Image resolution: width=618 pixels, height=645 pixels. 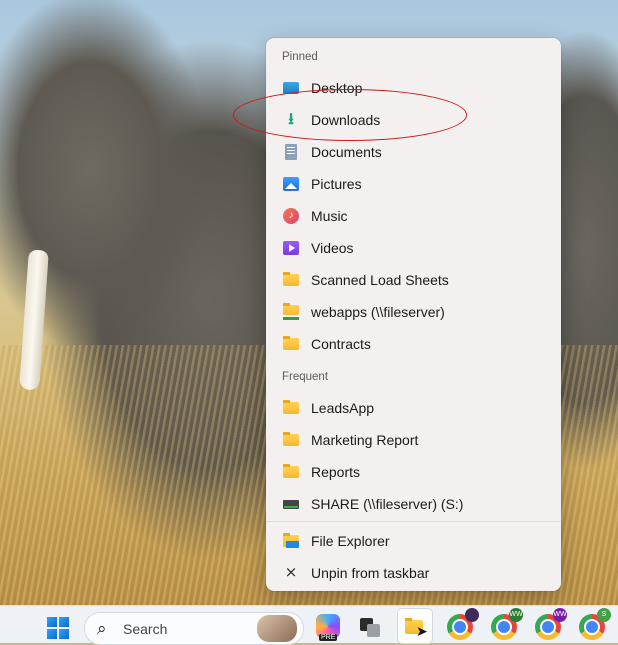 What do you see at coordinates (378, 312) in the screenshot?
I see `jump-item-label: webapps (\\fileserver)` at bounding box center [378, 312].